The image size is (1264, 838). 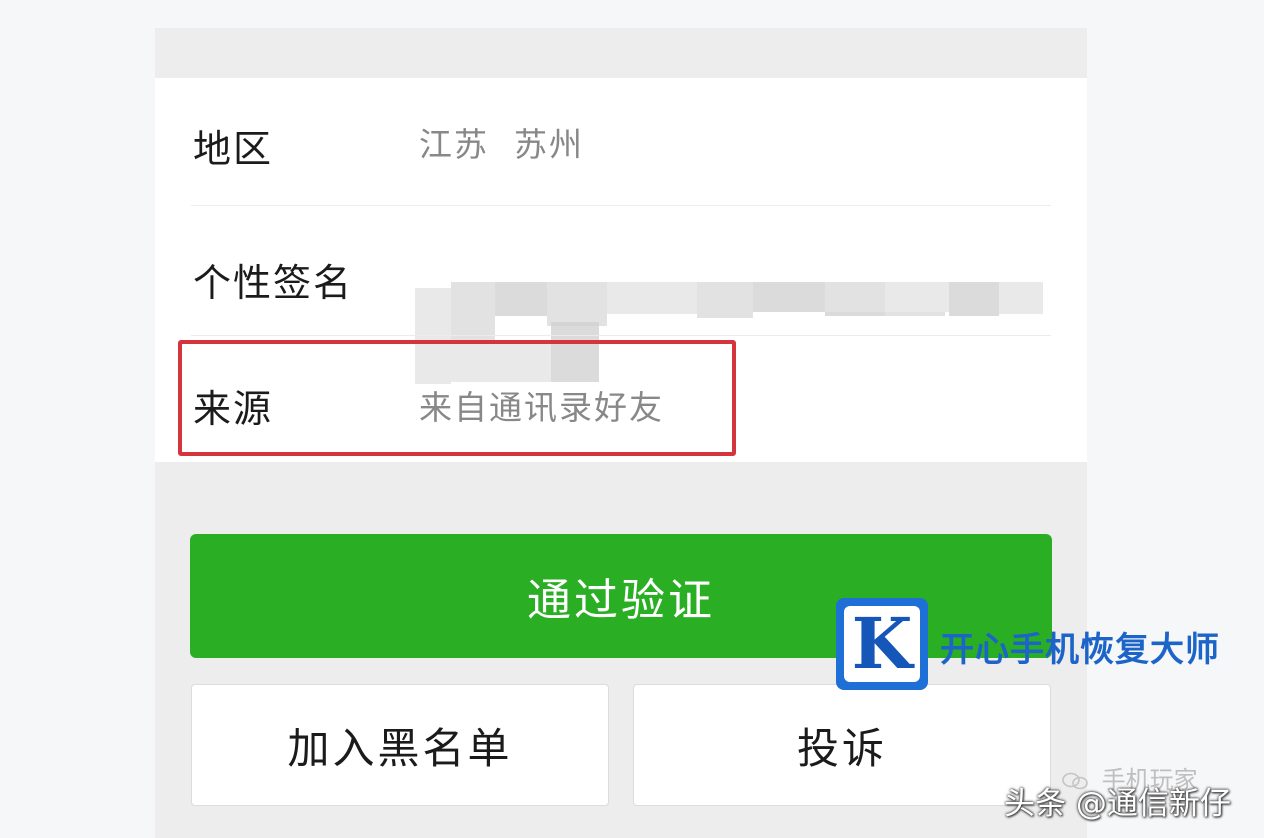 What do you see at coordinates (233, 149) in the screenshot?
I see `region-label: 地区` at bounding box center [233, 149].